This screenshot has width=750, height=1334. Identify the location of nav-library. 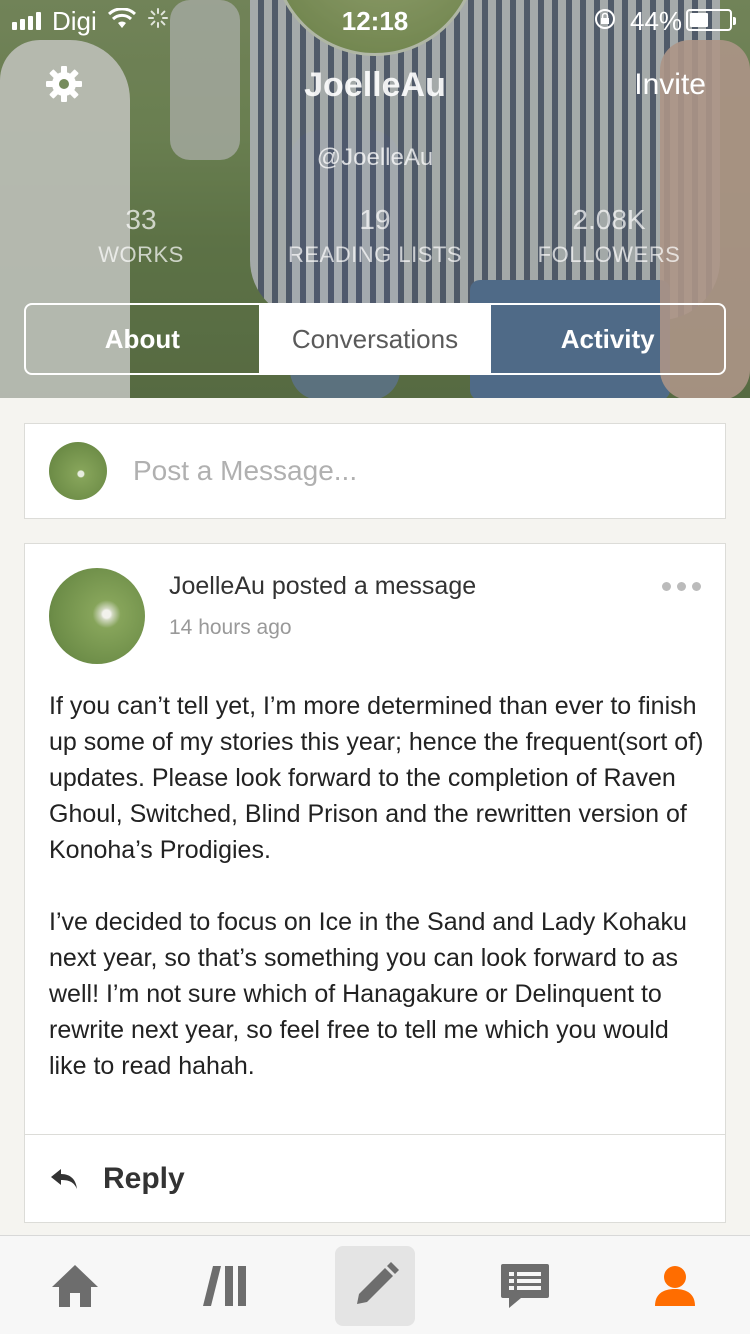
(225, 1286).